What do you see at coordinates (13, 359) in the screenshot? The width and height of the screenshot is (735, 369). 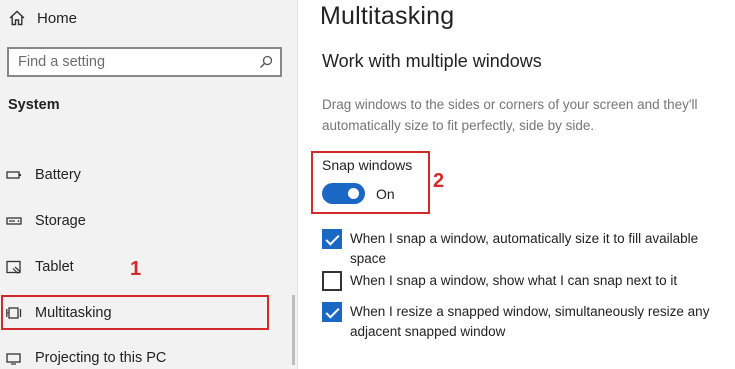 I see `projecting-icon` at bounding box center [13, 359].